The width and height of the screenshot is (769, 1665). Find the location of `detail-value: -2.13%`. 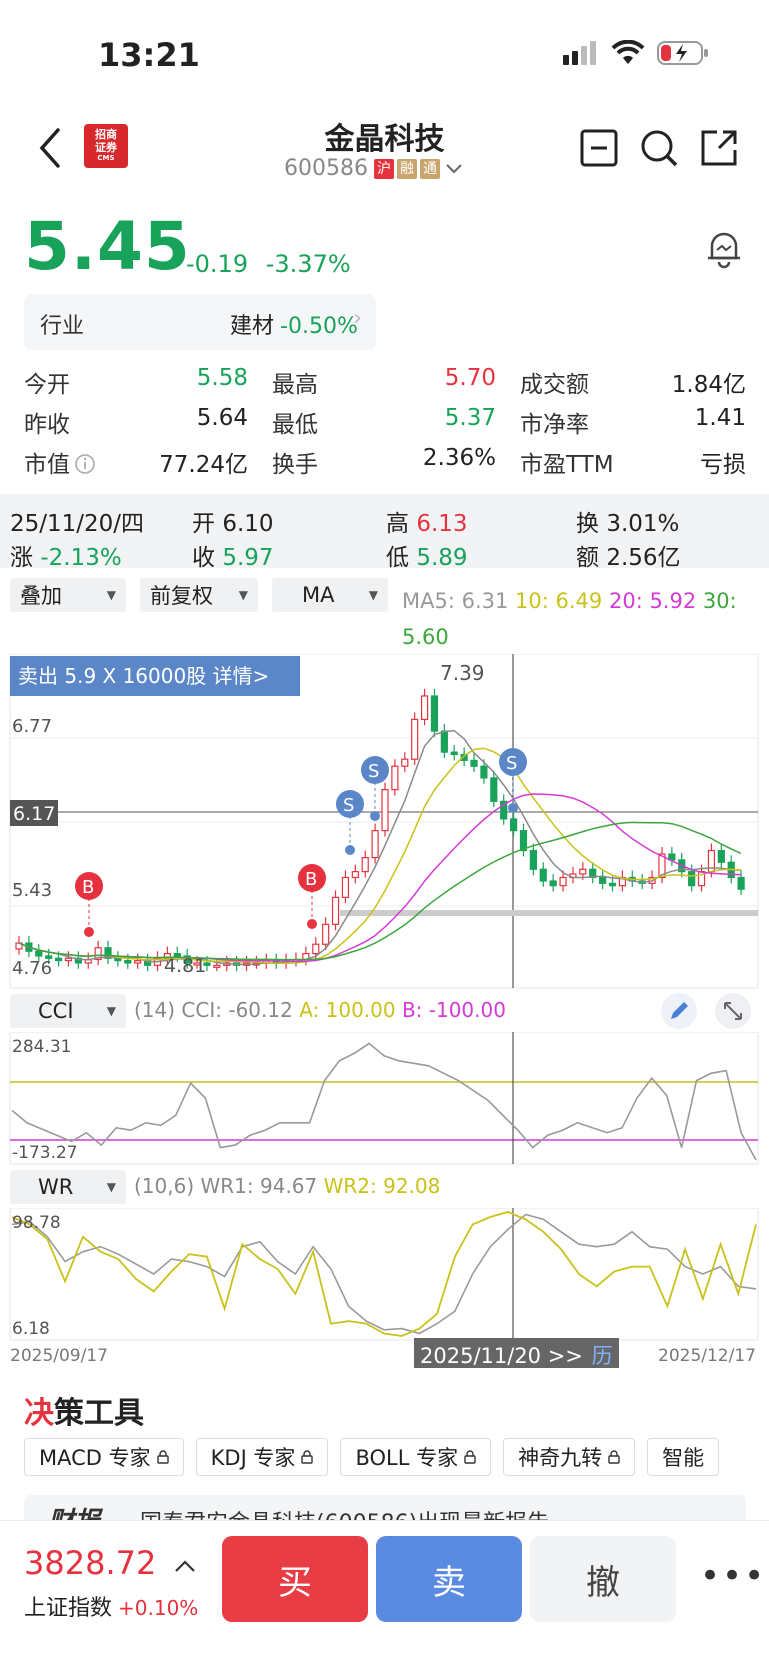

detail-value: -2.13% is located at coordinates (81, 558).